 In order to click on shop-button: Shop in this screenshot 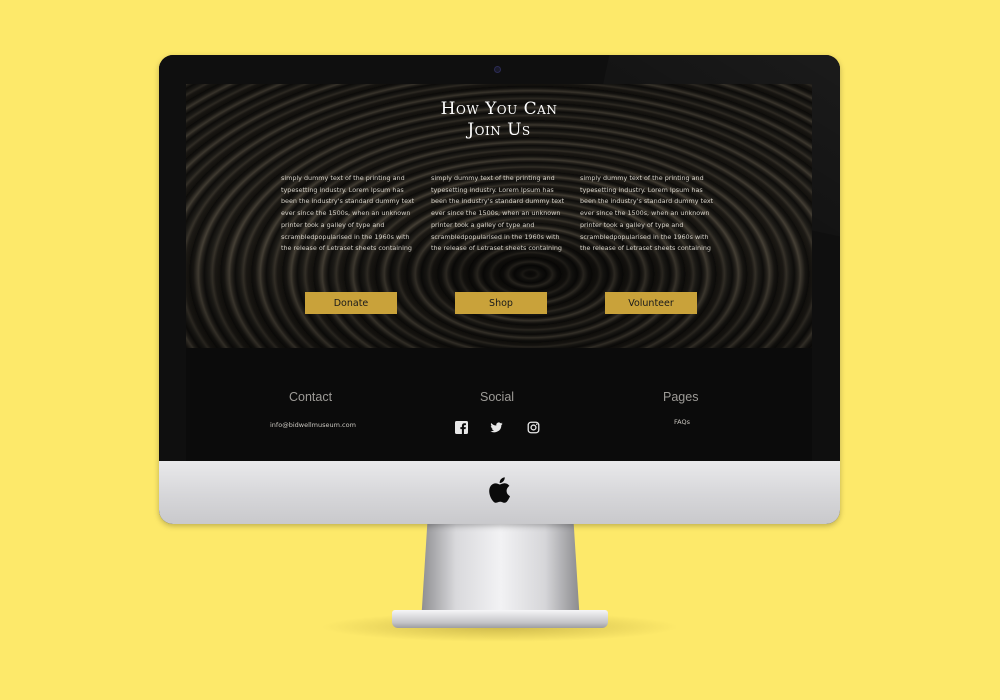, I will do `click(501, 303)`.